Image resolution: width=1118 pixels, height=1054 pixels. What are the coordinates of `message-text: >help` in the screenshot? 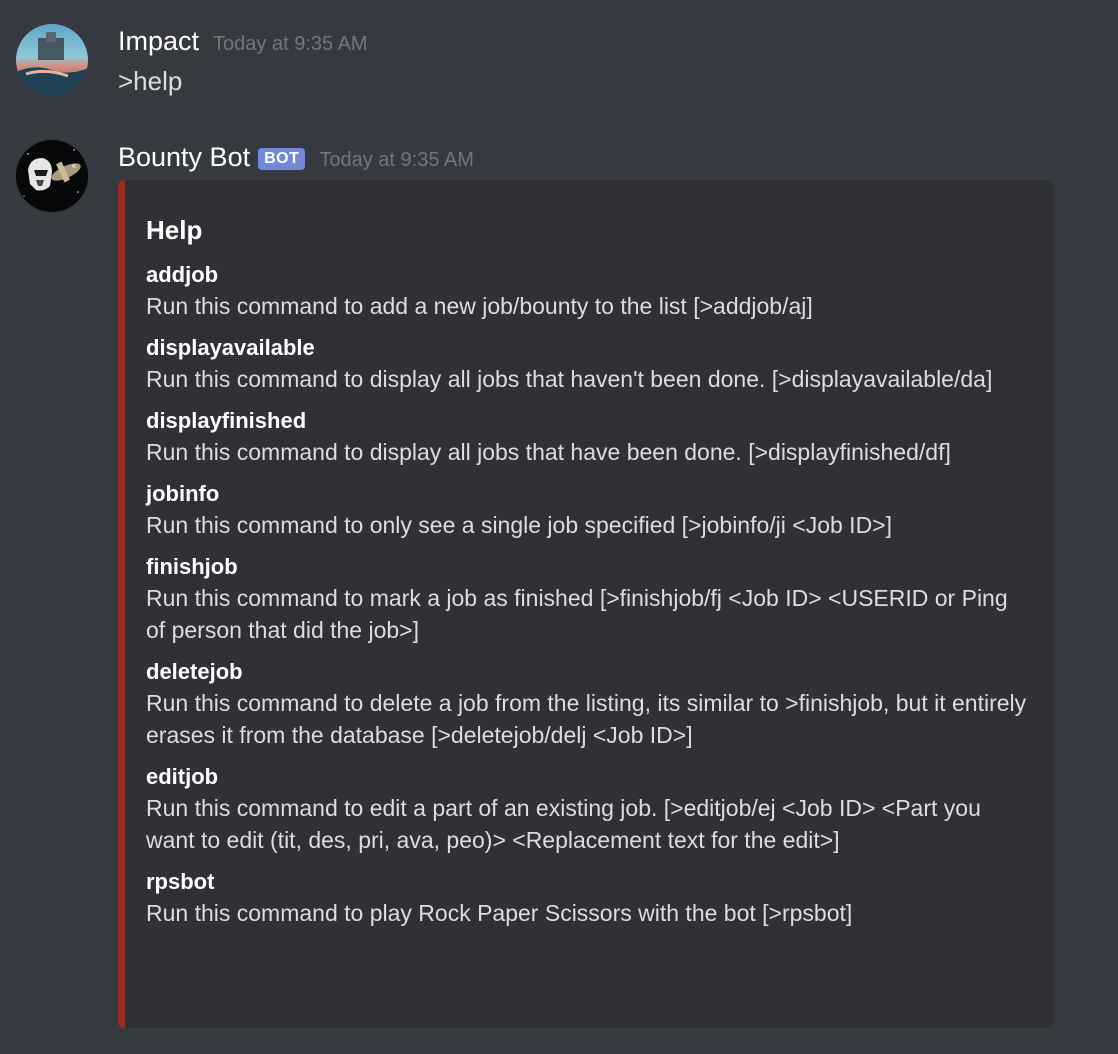 It's located at (150, 81).